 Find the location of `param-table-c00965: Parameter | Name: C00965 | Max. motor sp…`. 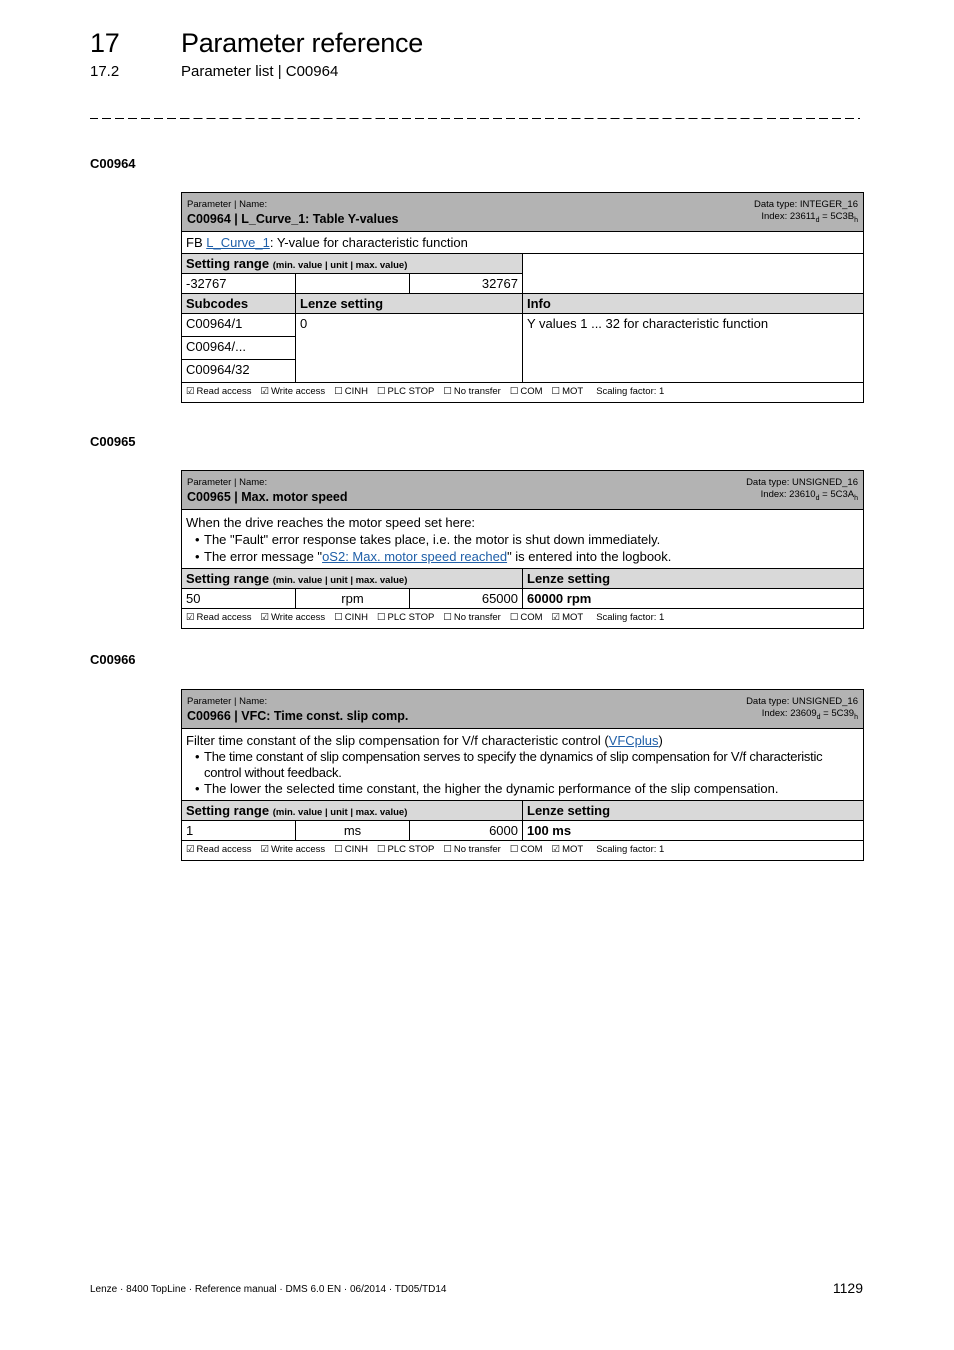

param-table-c00965: Parameter | Name: C00965 | Max. motor sp… is located at coordinates (522, 549).